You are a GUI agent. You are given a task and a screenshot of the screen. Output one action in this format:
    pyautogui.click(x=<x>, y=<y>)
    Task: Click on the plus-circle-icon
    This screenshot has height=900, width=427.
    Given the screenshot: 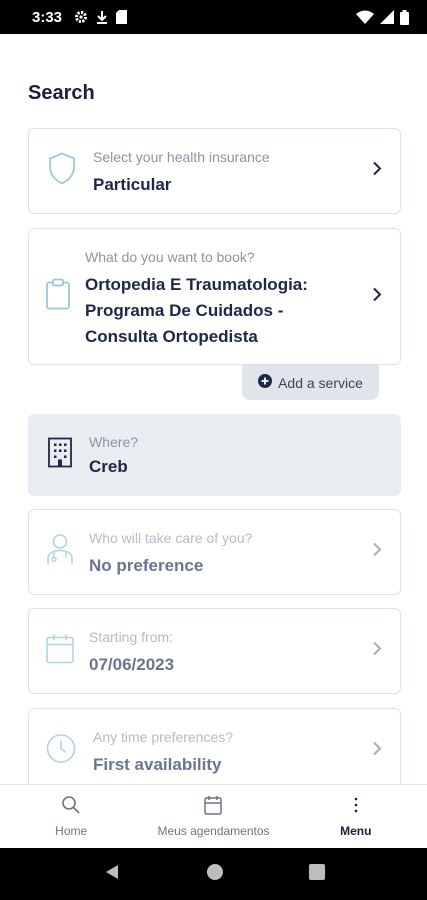 What is the action you would take?
    pyautogui.click(x=265, y=382)
    